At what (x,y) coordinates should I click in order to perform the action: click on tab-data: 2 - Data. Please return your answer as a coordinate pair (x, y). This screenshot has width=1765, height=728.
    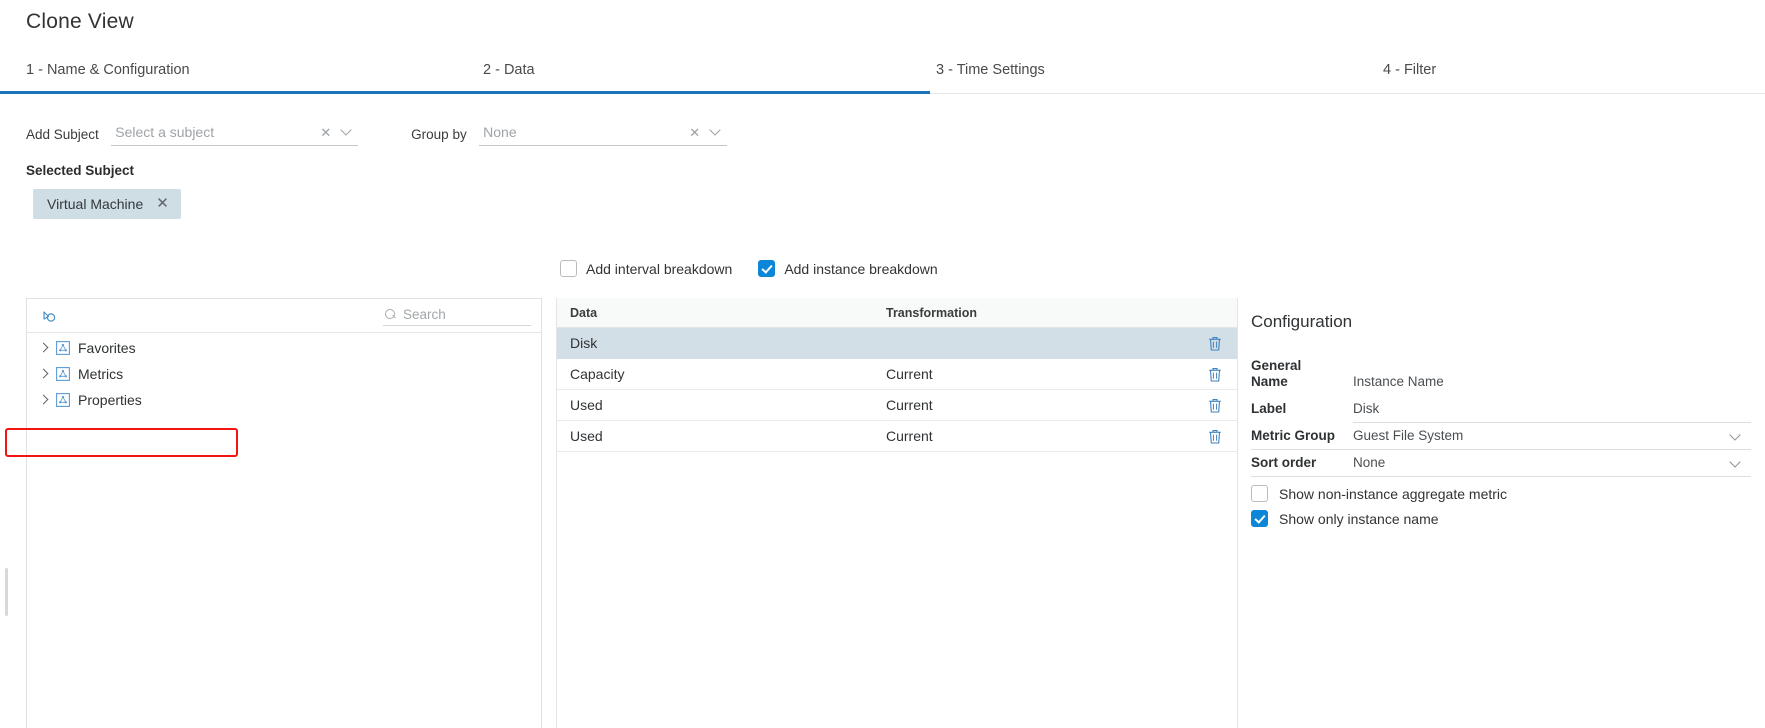
    Looking at the image, I should click on (509, 70).